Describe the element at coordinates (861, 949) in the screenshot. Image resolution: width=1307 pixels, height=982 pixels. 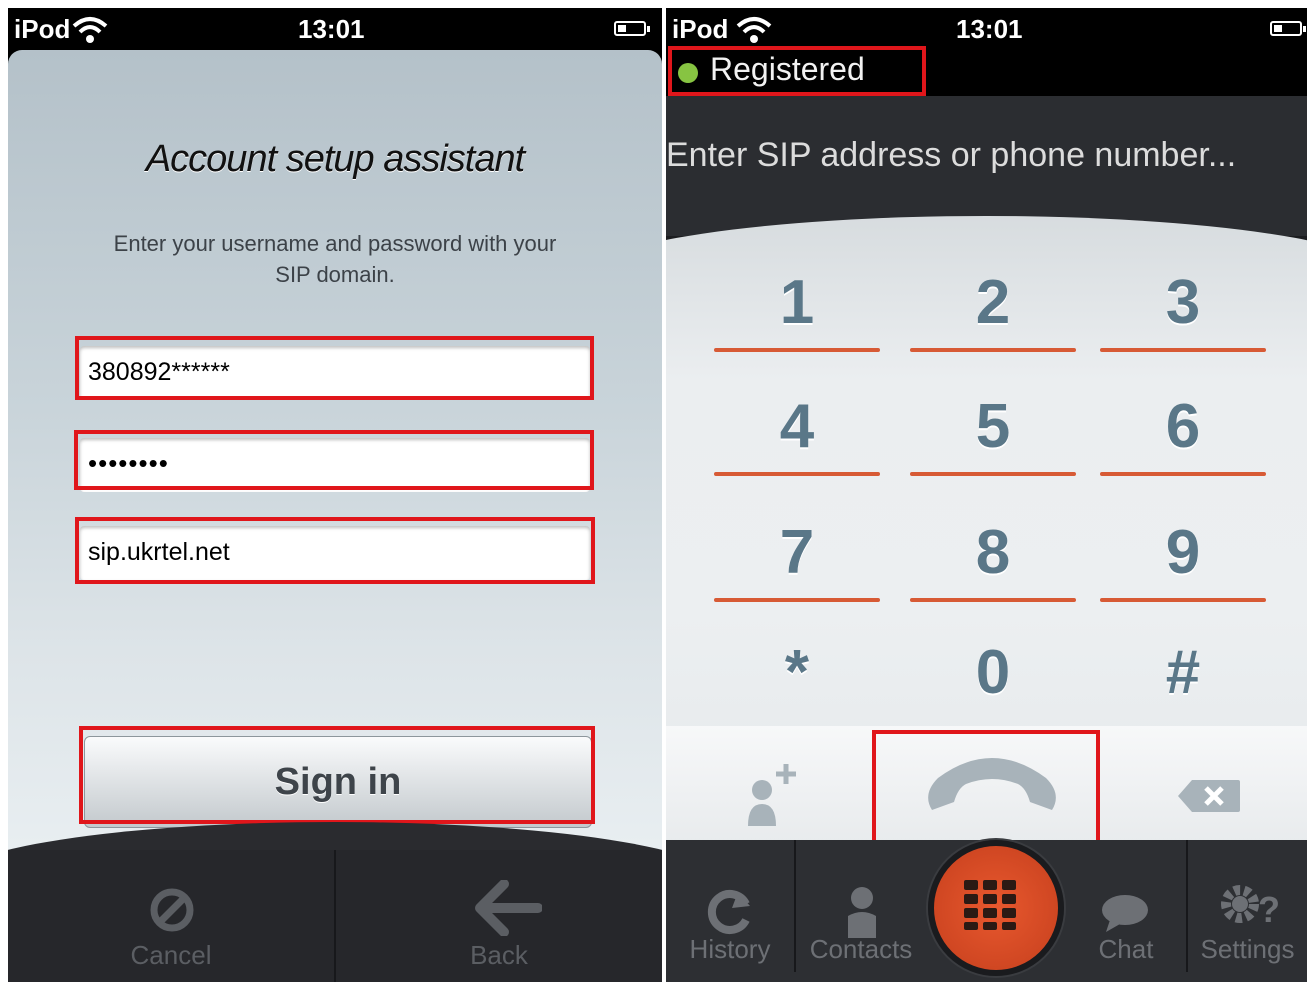
I see `contacts-label: Contacts` at that location.